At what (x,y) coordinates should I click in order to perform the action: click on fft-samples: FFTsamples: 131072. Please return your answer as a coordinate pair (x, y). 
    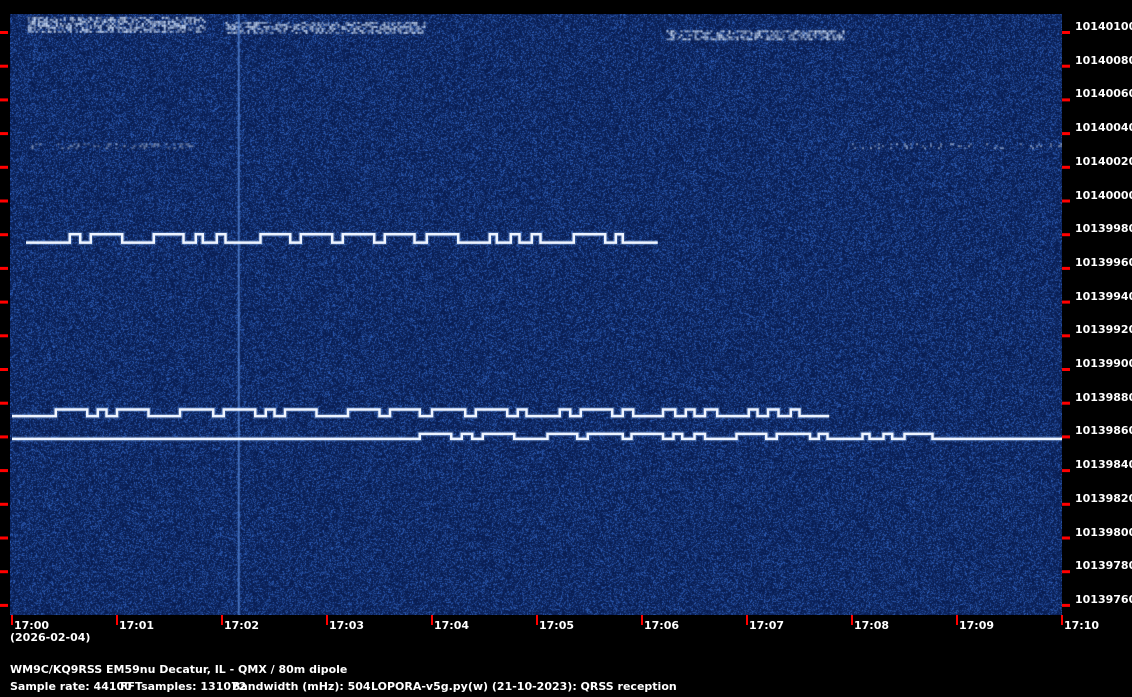
    Looking at the image, I should click on (183, 686).